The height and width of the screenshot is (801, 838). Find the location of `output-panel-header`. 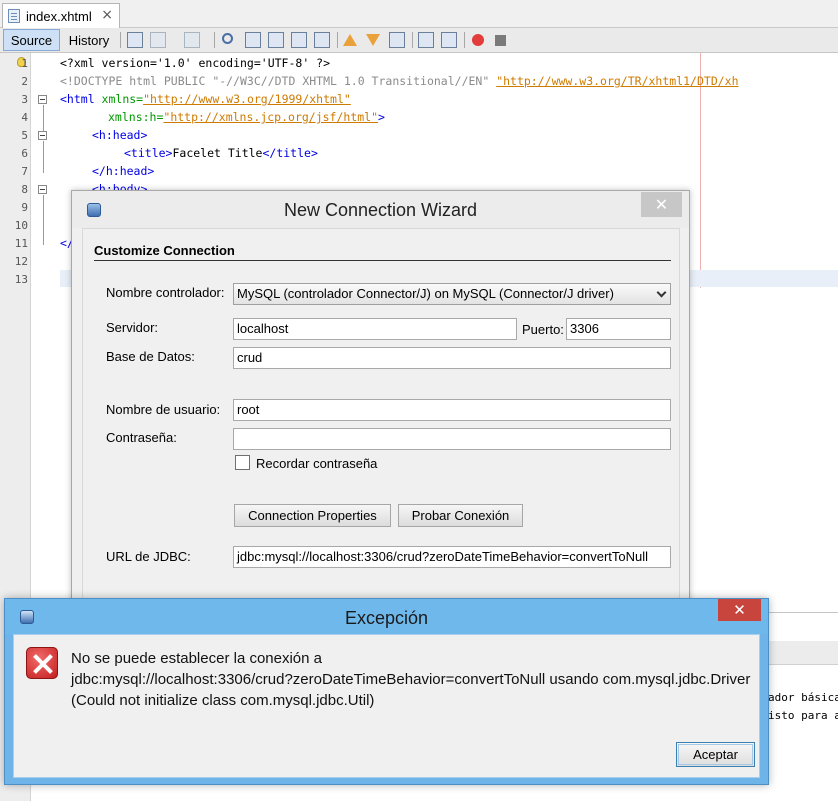

output-panel-header is located at coordinates (800, 653).